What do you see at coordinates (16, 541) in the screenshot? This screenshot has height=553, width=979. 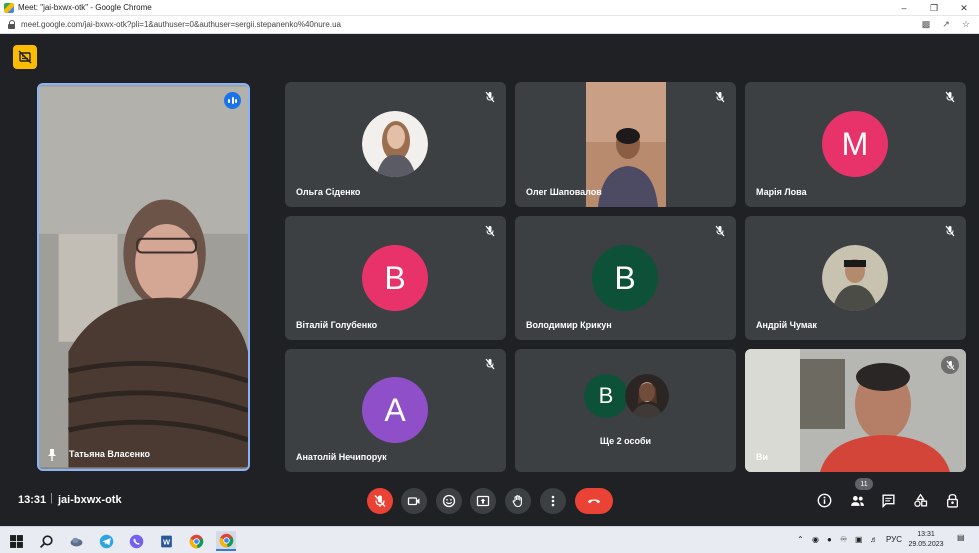 I see `start-button` at bounding box center [16, 541].